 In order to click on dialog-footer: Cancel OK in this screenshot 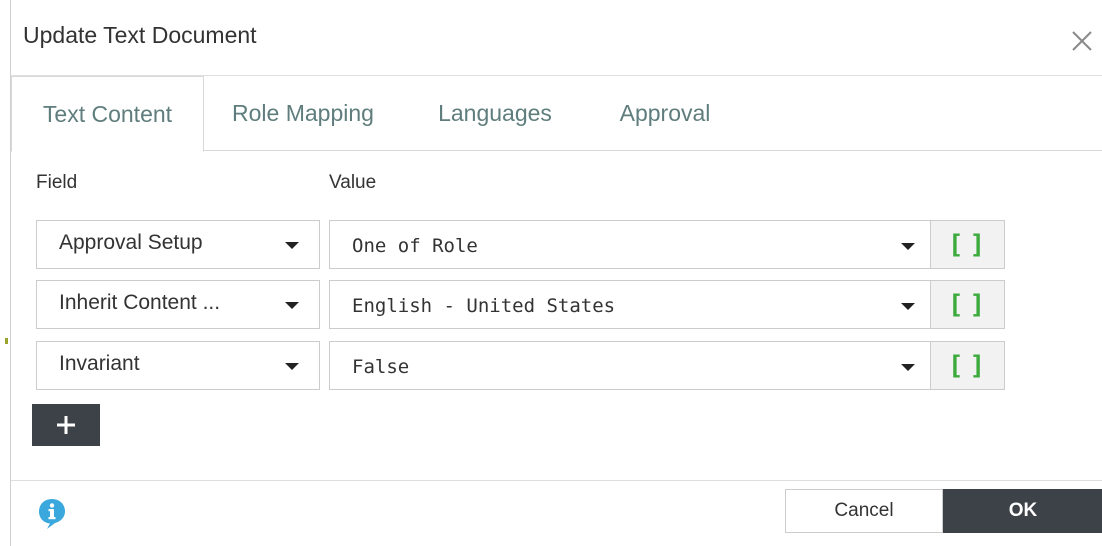, I will do `click(556, 513)`.